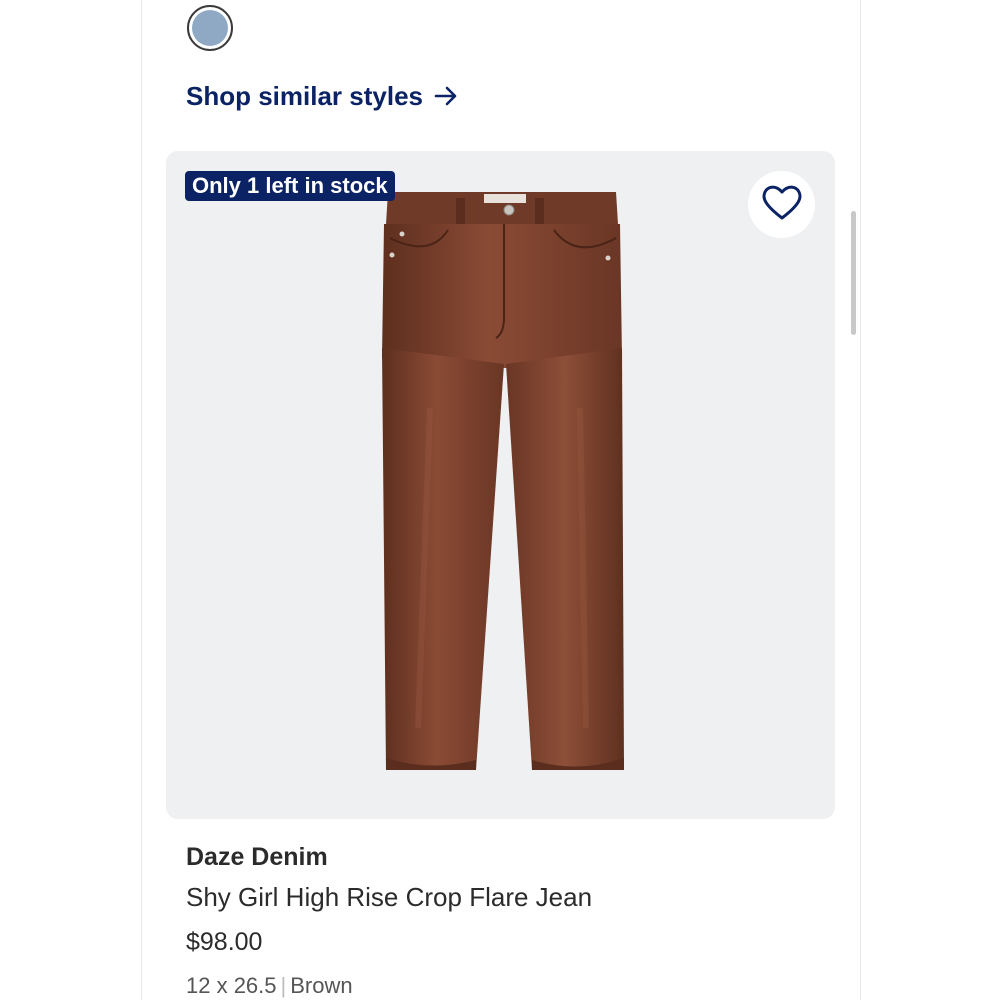 The height and width of the screenshot is (1000, 1000). I want to click on product-meta: 12 x 26.5 | Brown, so click(269, 986).